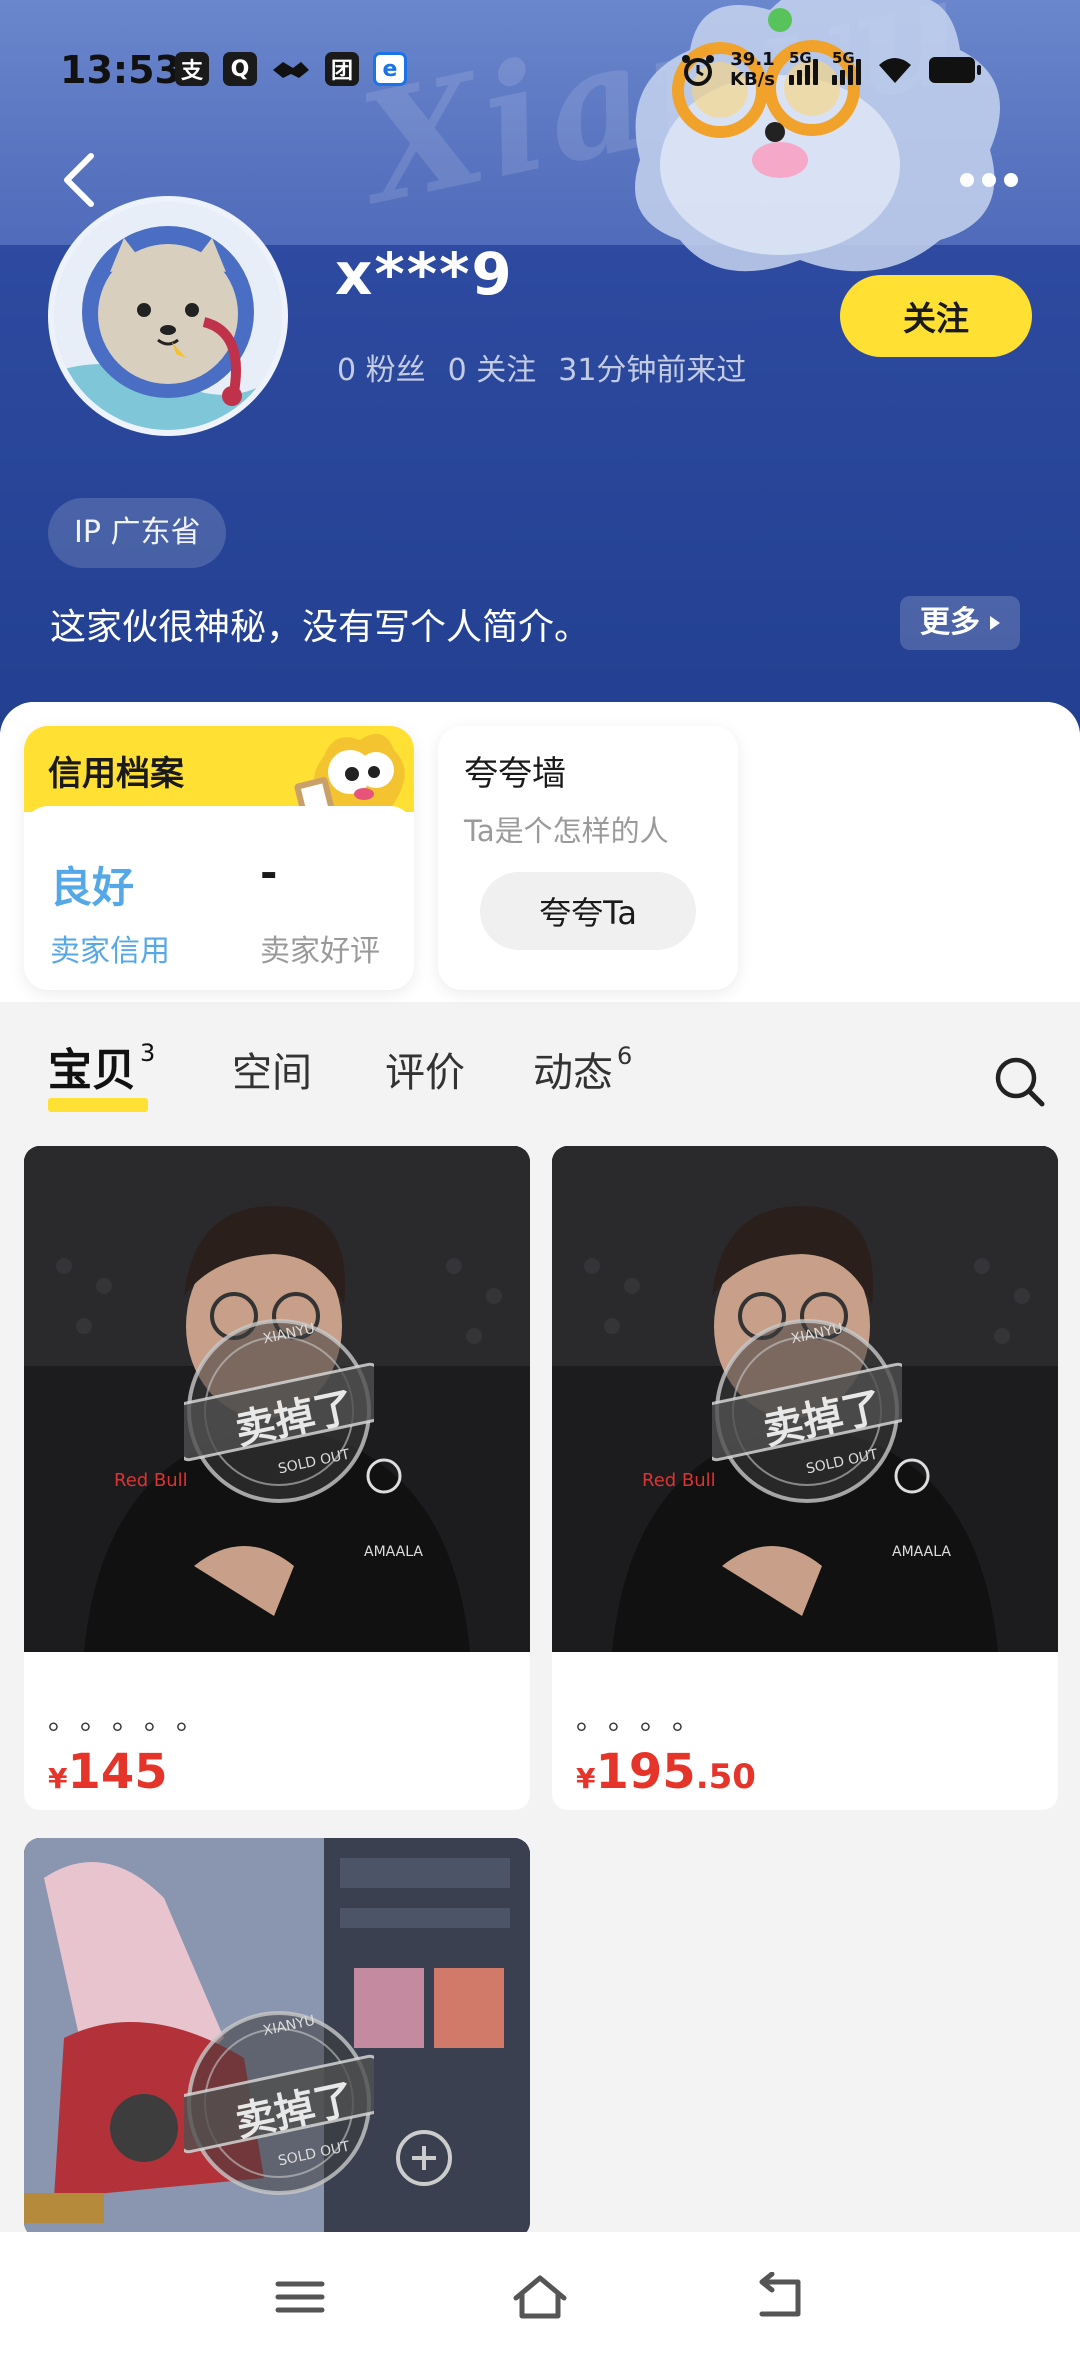  Describe the element at coordinates (219, 898) in the screenshot. I see `credit-card-body: 良好 卖家信用 - 卖家好评` at that location.